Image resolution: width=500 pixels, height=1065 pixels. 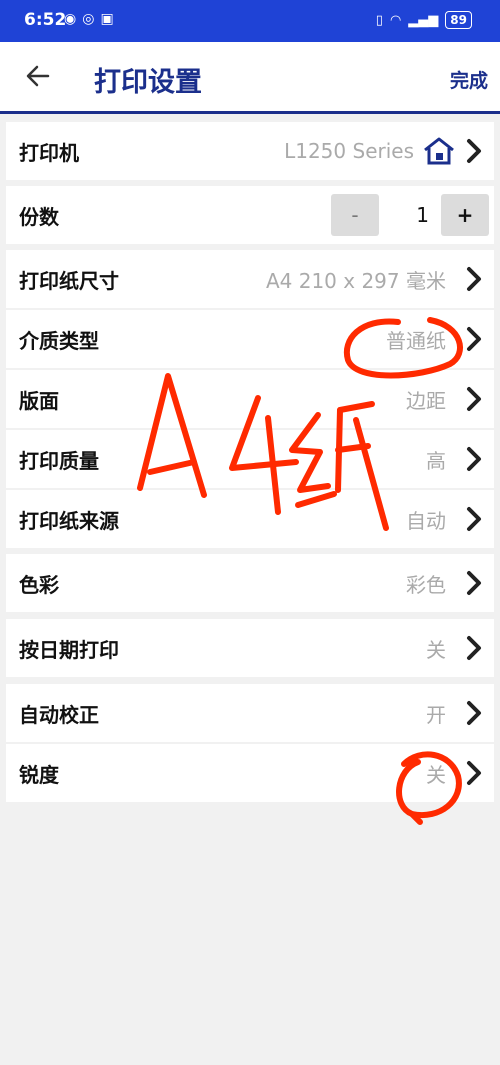 What do you see at coordinates (38, 76) in the screenshot?
I see `back-arrow-icon` at bounding box center [38, 76].